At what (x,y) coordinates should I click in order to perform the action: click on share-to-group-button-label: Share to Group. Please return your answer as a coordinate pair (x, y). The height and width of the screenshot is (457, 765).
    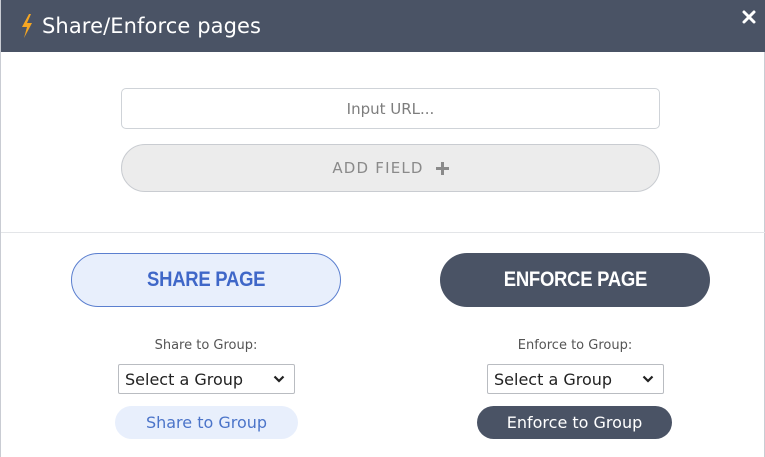
    Looking at the image, I should click on (206, 422).